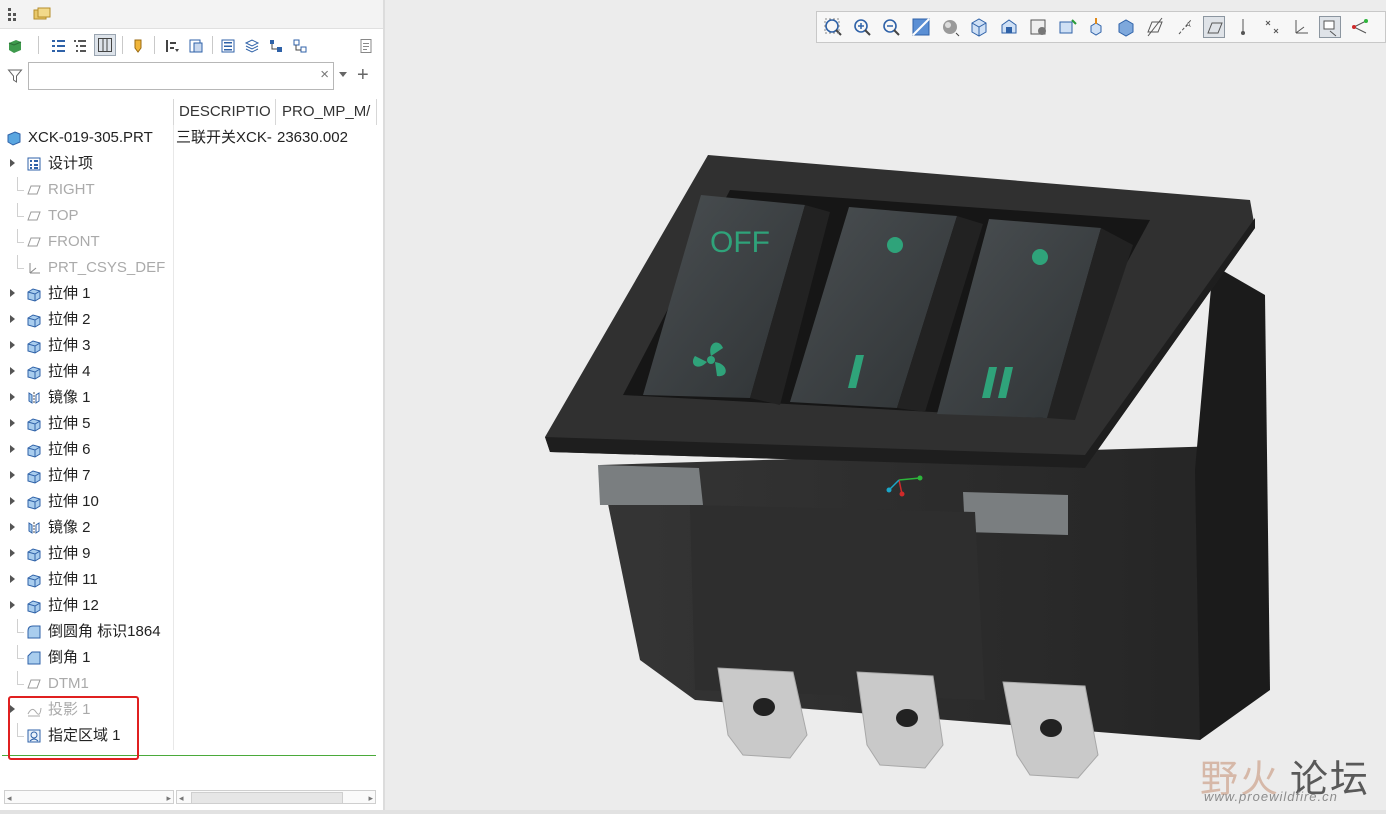  I want to click on datum-point-icon, so click(1243, 27).